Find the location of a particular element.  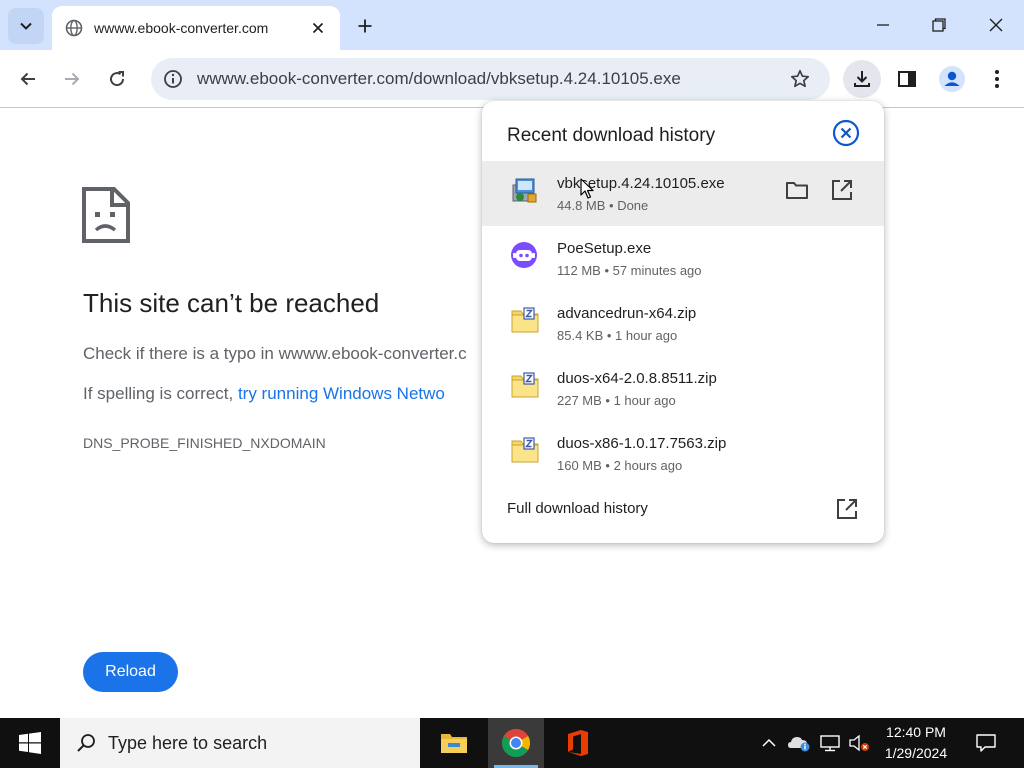

downloads-button is located at coordinates (862, 79).